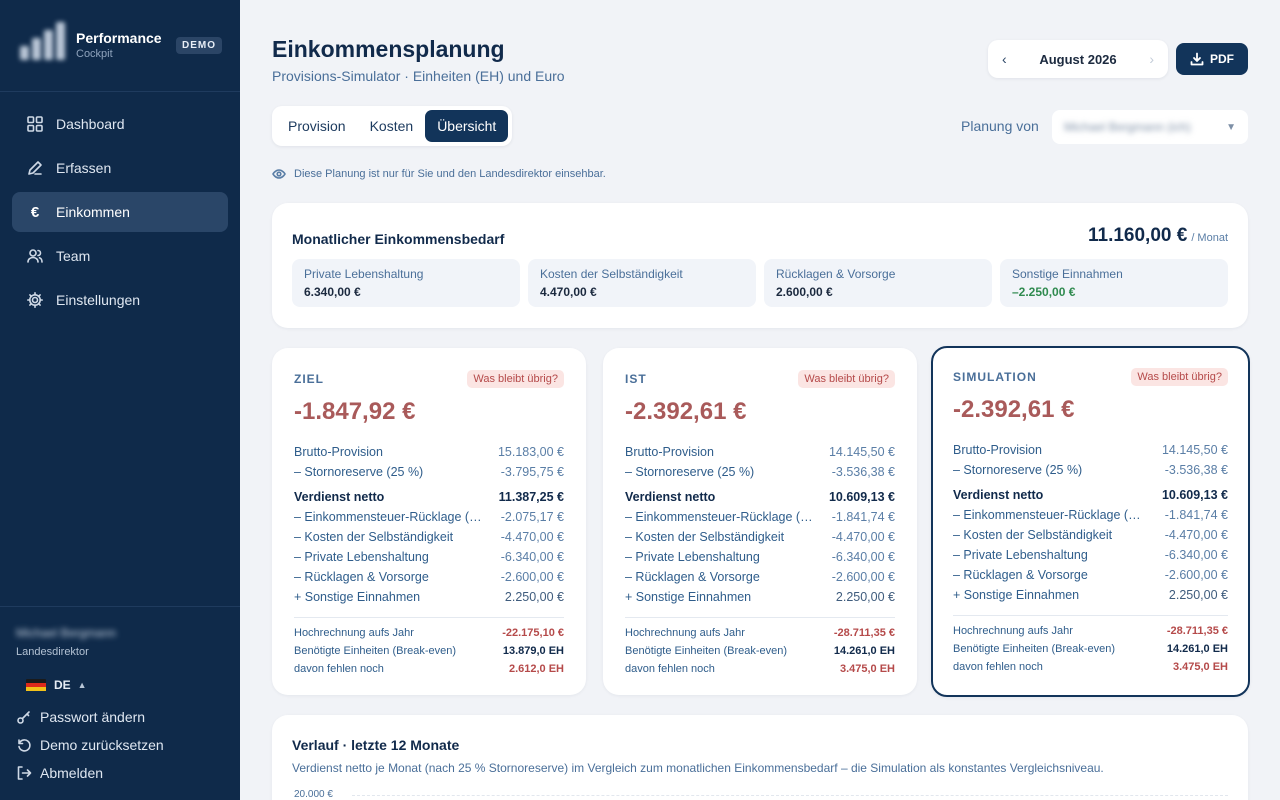 This screenshot has height=800, width=1280. I want to click on pdf-export-button: PDF, so click(1212, 59).